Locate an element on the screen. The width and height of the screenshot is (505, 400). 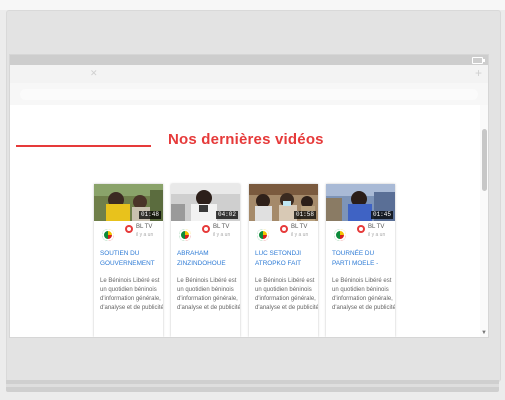
bottom-bar is located at coordinates (252, 386).